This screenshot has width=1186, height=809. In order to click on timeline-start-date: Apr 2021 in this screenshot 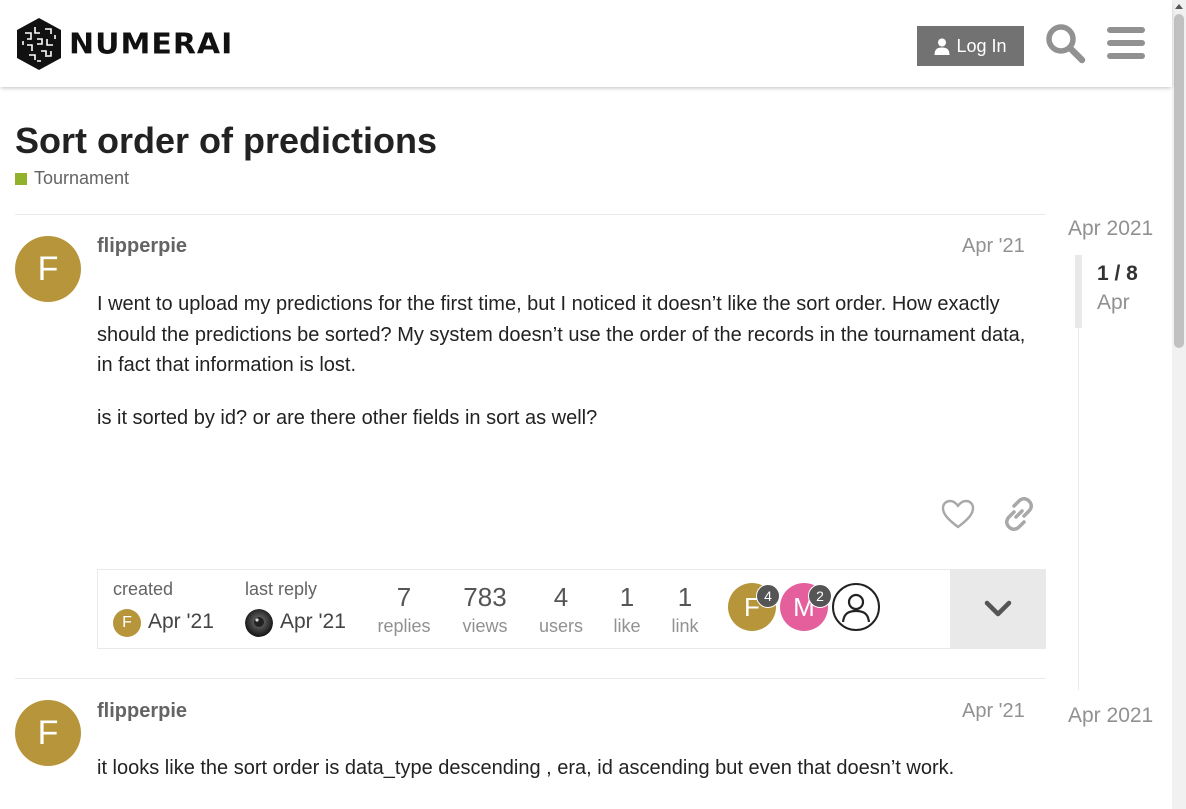, I will do `click(1110, 229)`.